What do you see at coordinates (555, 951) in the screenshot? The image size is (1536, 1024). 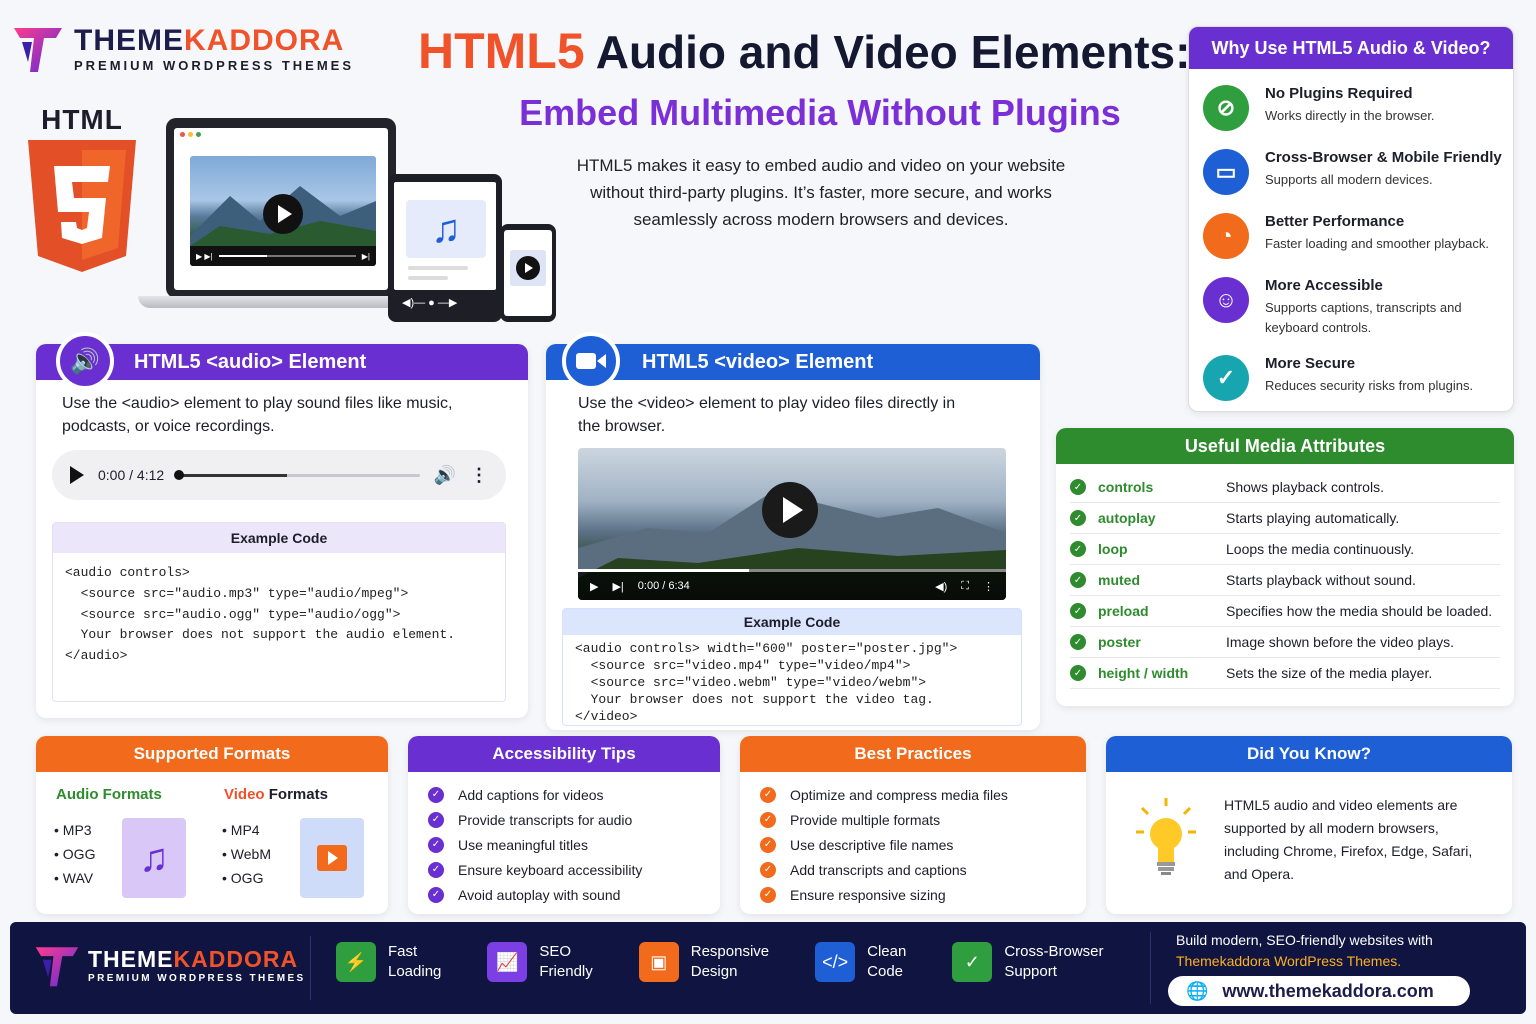 I see `footer-feature-line1: SEO` at bounding box center [555, 951].